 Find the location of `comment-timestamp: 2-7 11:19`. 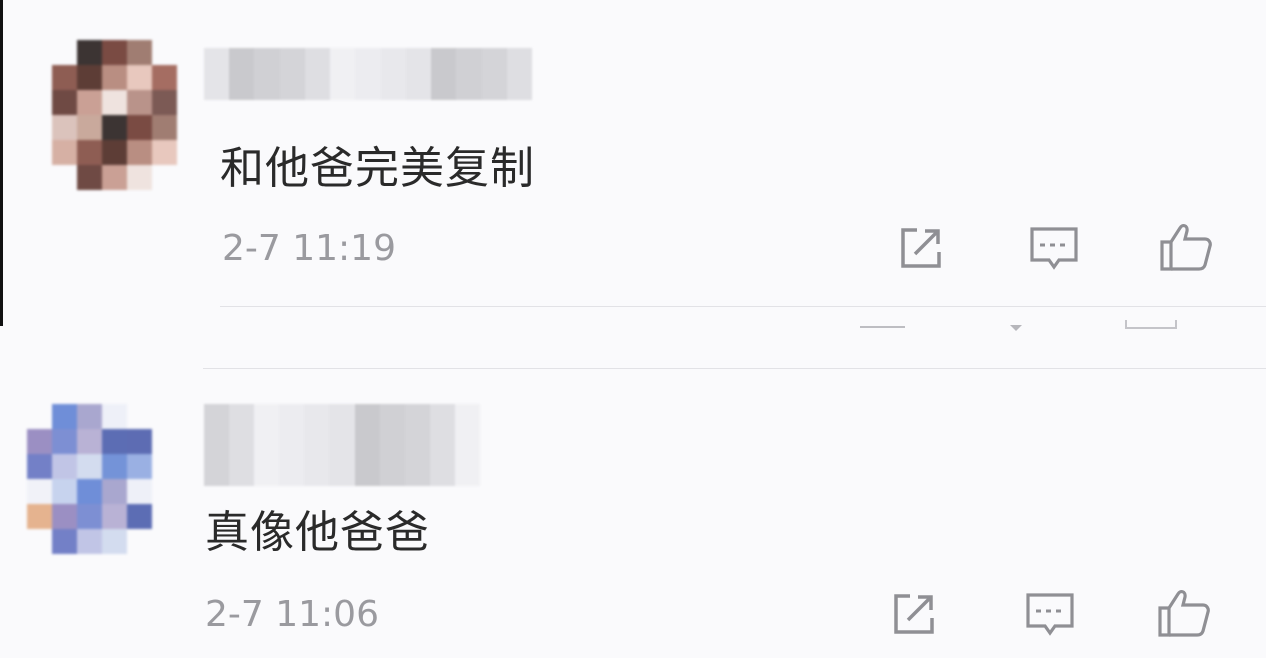

comment-timestamp: 2-7 11:19 is located at coordinates (309, 248).